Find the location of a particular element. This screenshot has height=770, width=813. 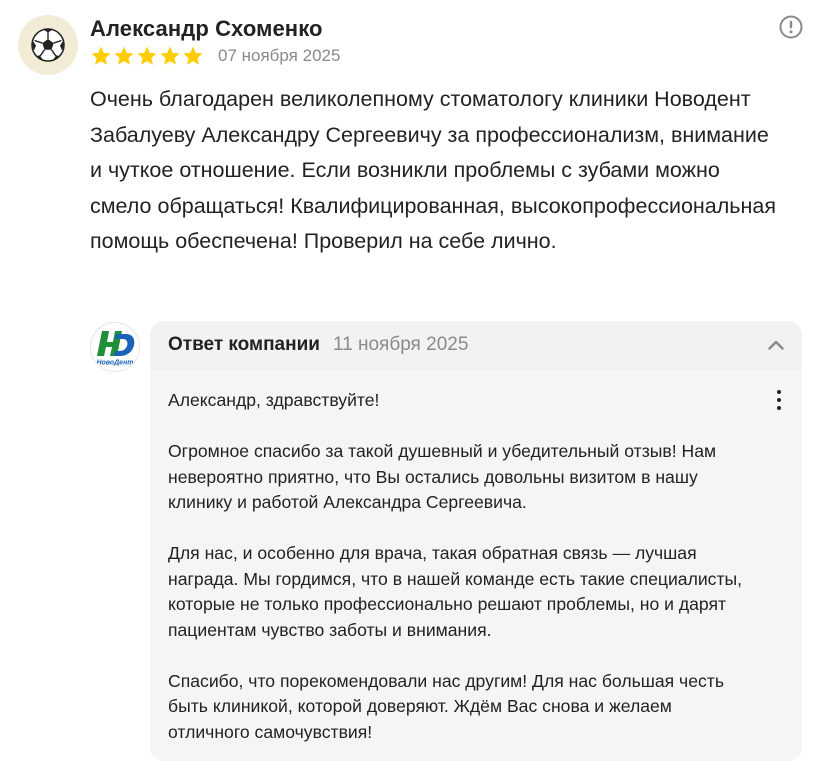

chevron-up-icon is located at coordinates (776, 345).